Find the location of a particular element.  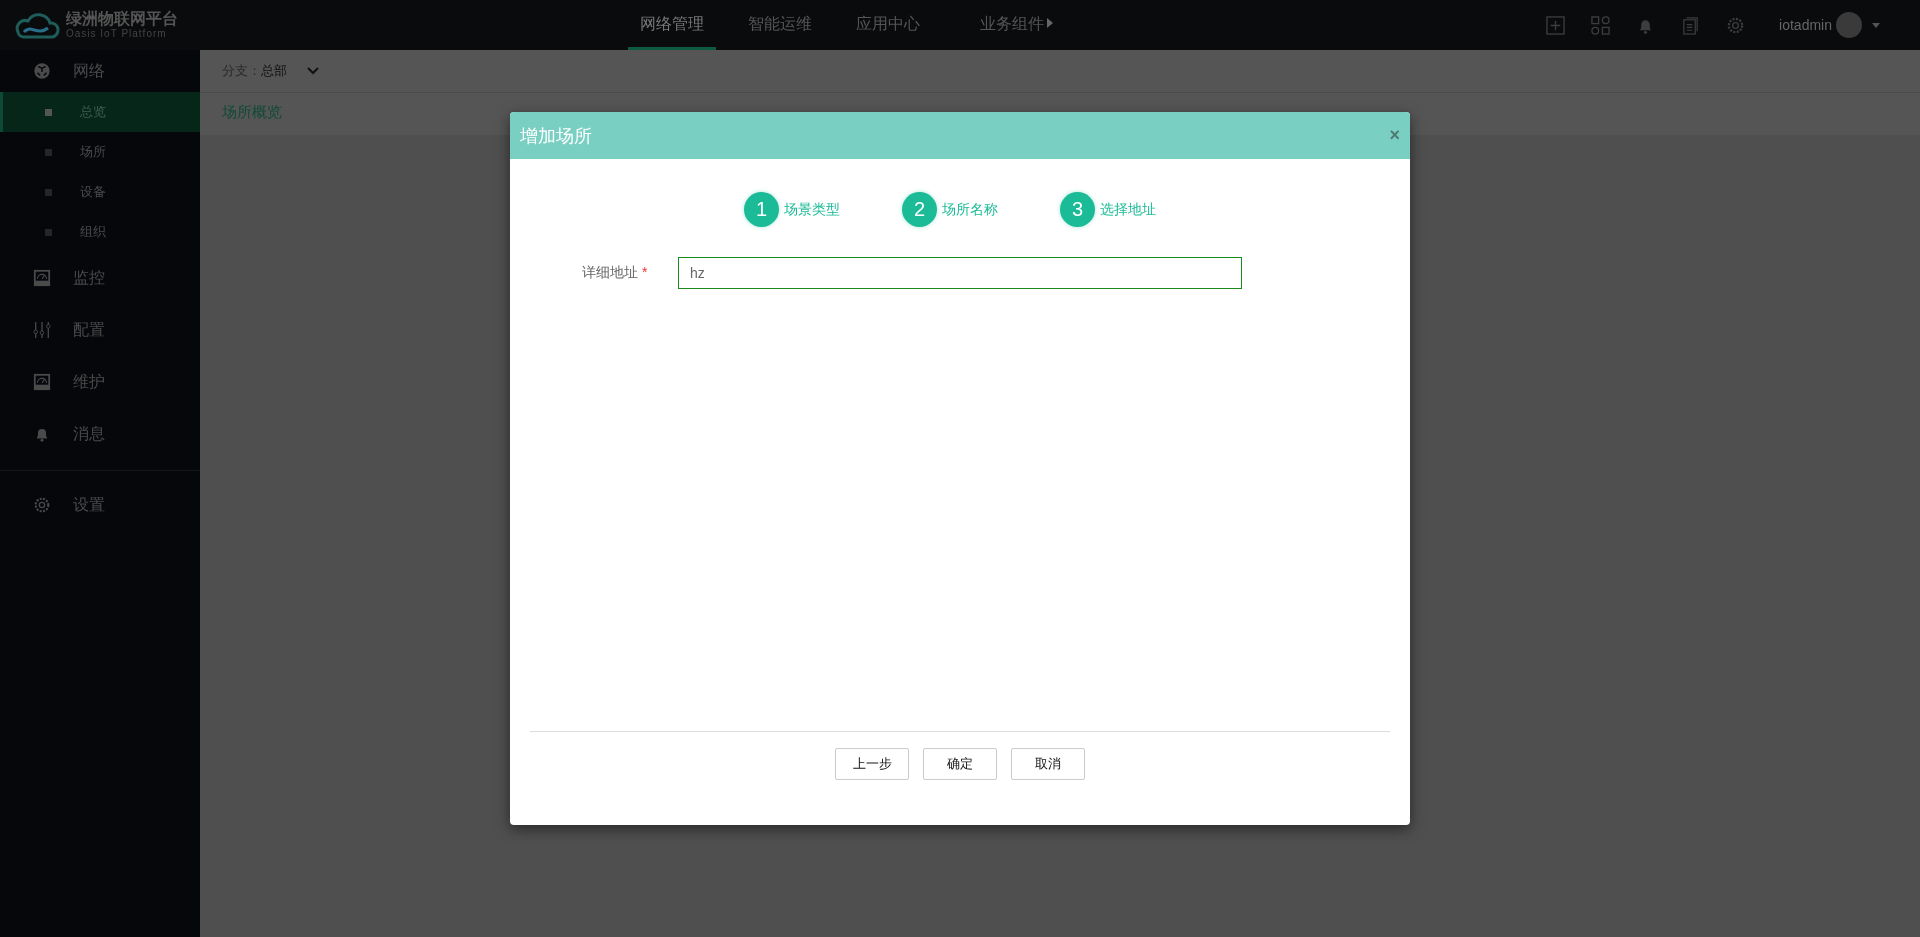

sidebar-subitem: 组织 is located at coordinates (100, 232).